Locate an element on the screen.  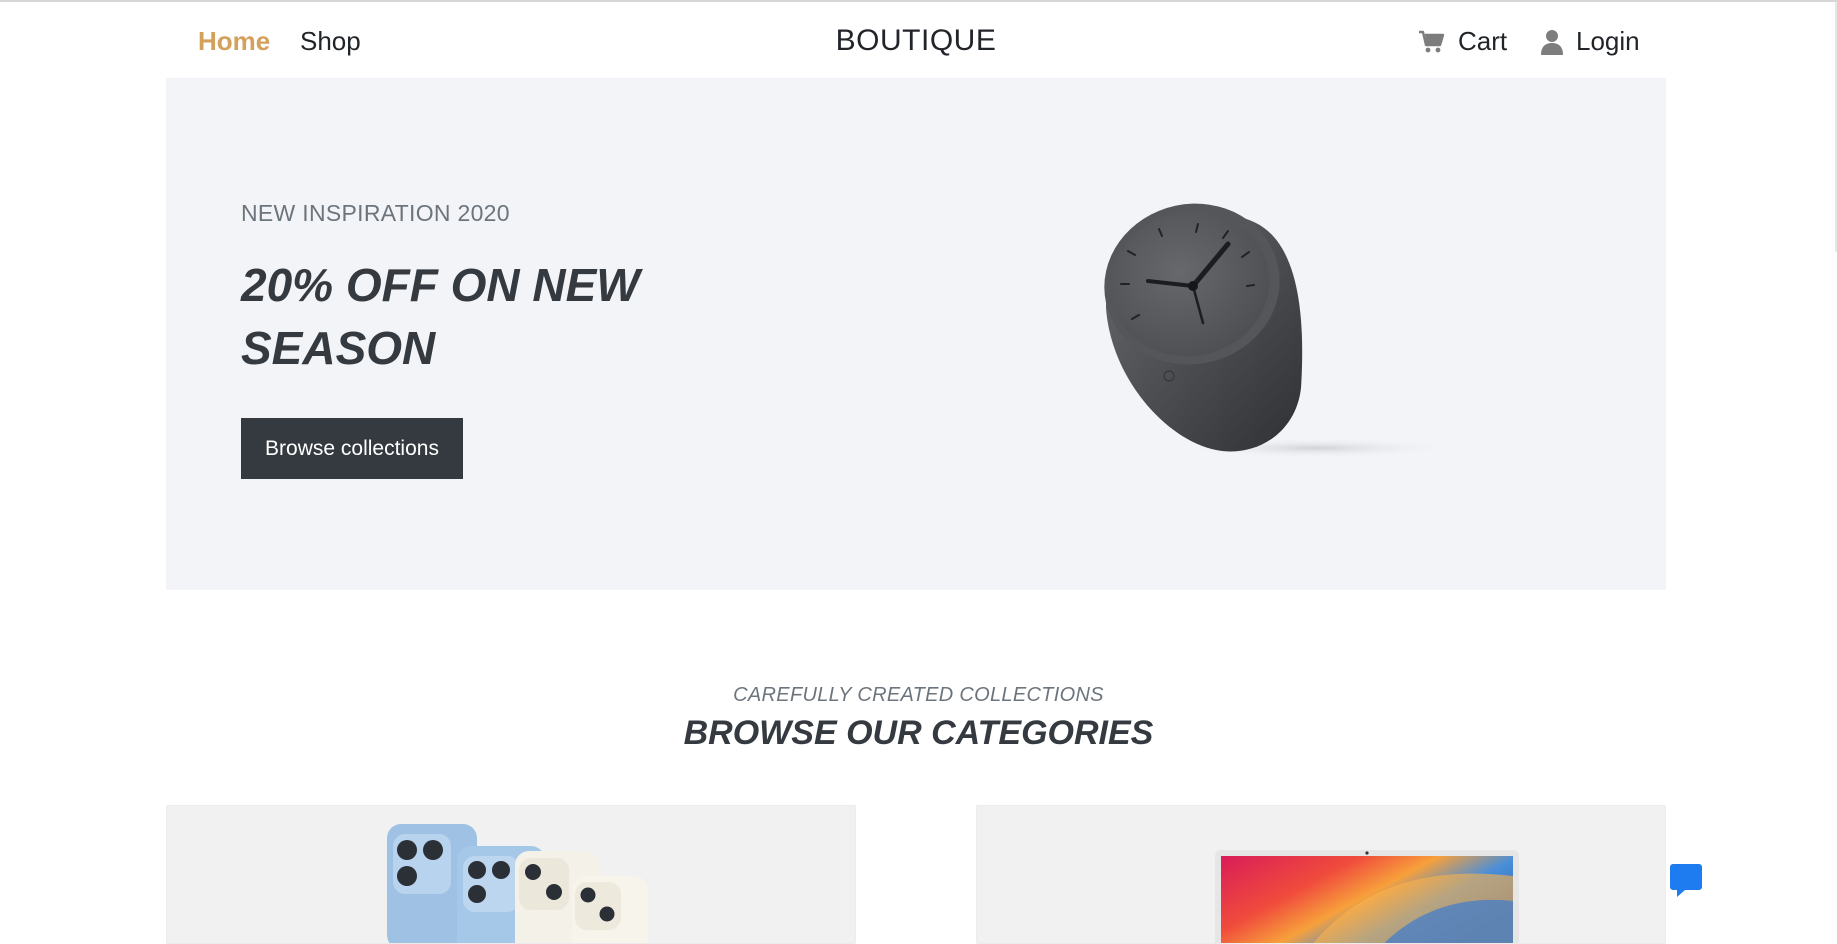
category-card-laptops is located at coordinates (1321, 874).